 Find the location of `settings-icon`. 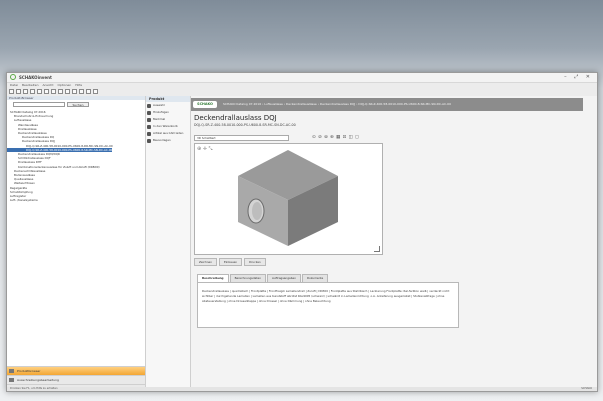

settings-icon is located at coordinates (81, 91).